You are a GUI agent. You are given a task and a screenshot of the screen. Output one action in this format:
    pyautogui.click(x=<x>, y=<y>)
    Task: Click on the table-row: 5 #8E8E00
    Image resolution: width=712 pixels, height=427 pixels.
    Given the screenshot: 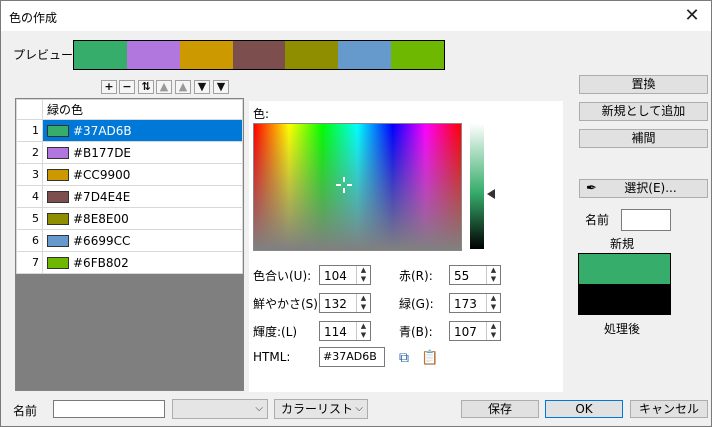 What is the action you would take?
    pyautogui.click(x=129, y=218)
    